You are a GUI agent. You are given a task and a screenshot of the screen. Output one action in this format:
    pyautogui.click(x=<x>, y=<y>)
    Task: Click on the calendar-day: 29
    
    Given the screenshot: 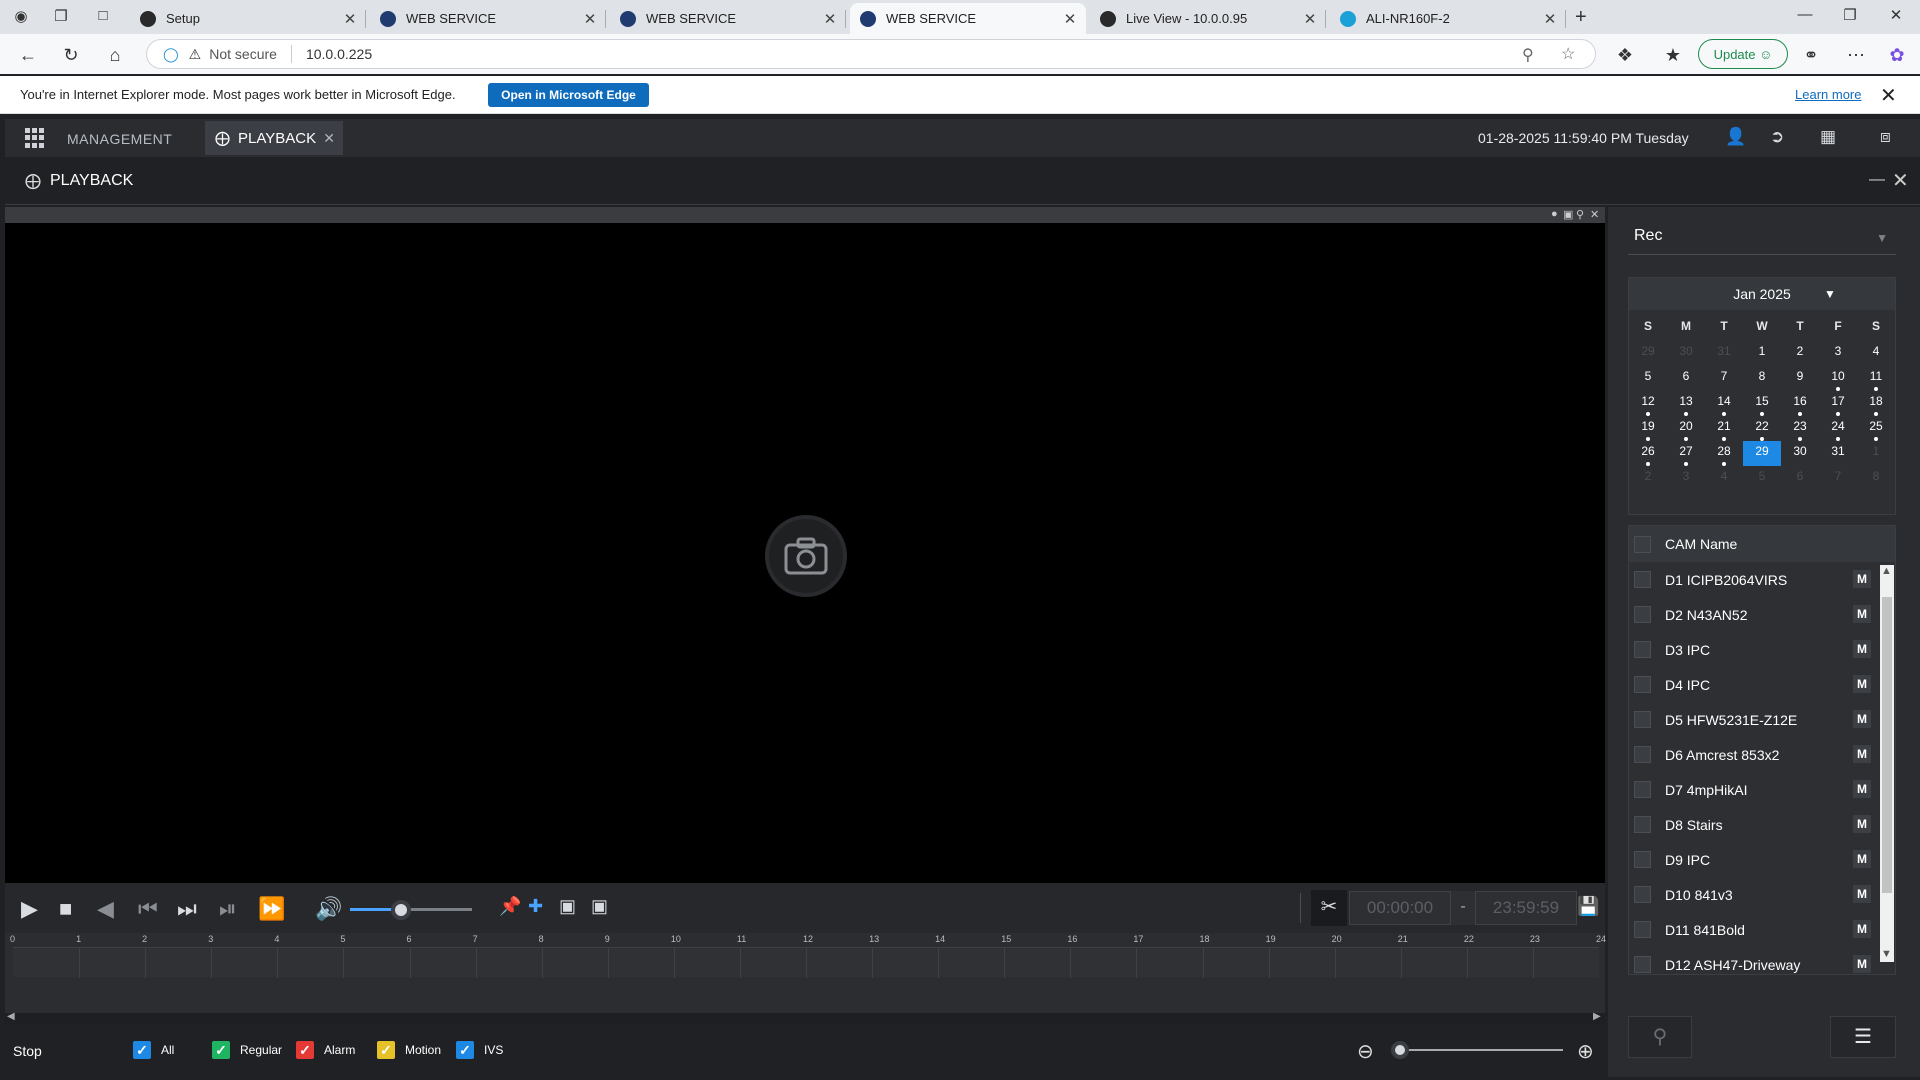 What is the action you would take?
    pyautogui.click(x=1762, y=453)
    